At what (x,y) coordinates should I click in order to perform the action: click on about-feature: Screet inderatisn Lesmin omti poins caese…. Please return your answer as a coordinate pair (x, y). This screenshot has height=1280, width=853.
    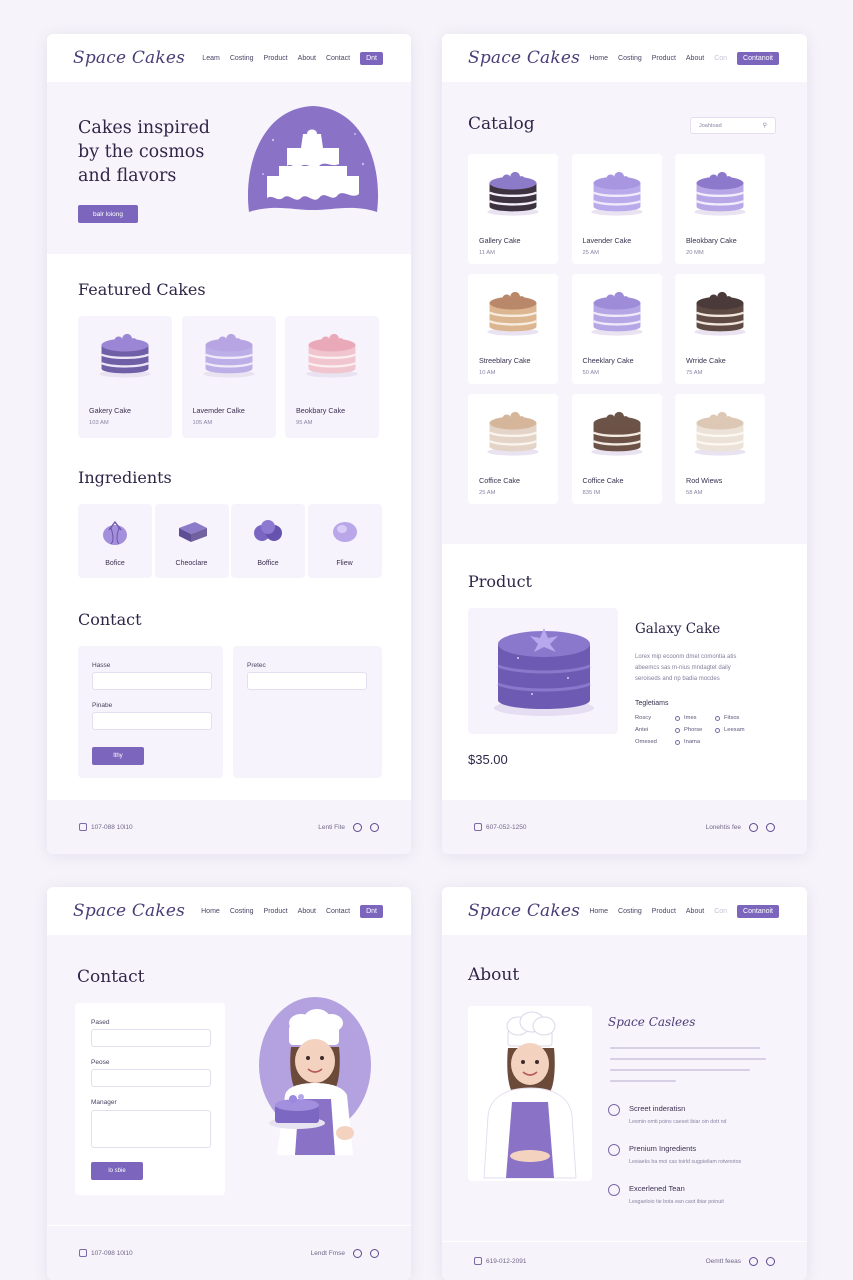
    Looking at the image, I should click on (698, 1120).